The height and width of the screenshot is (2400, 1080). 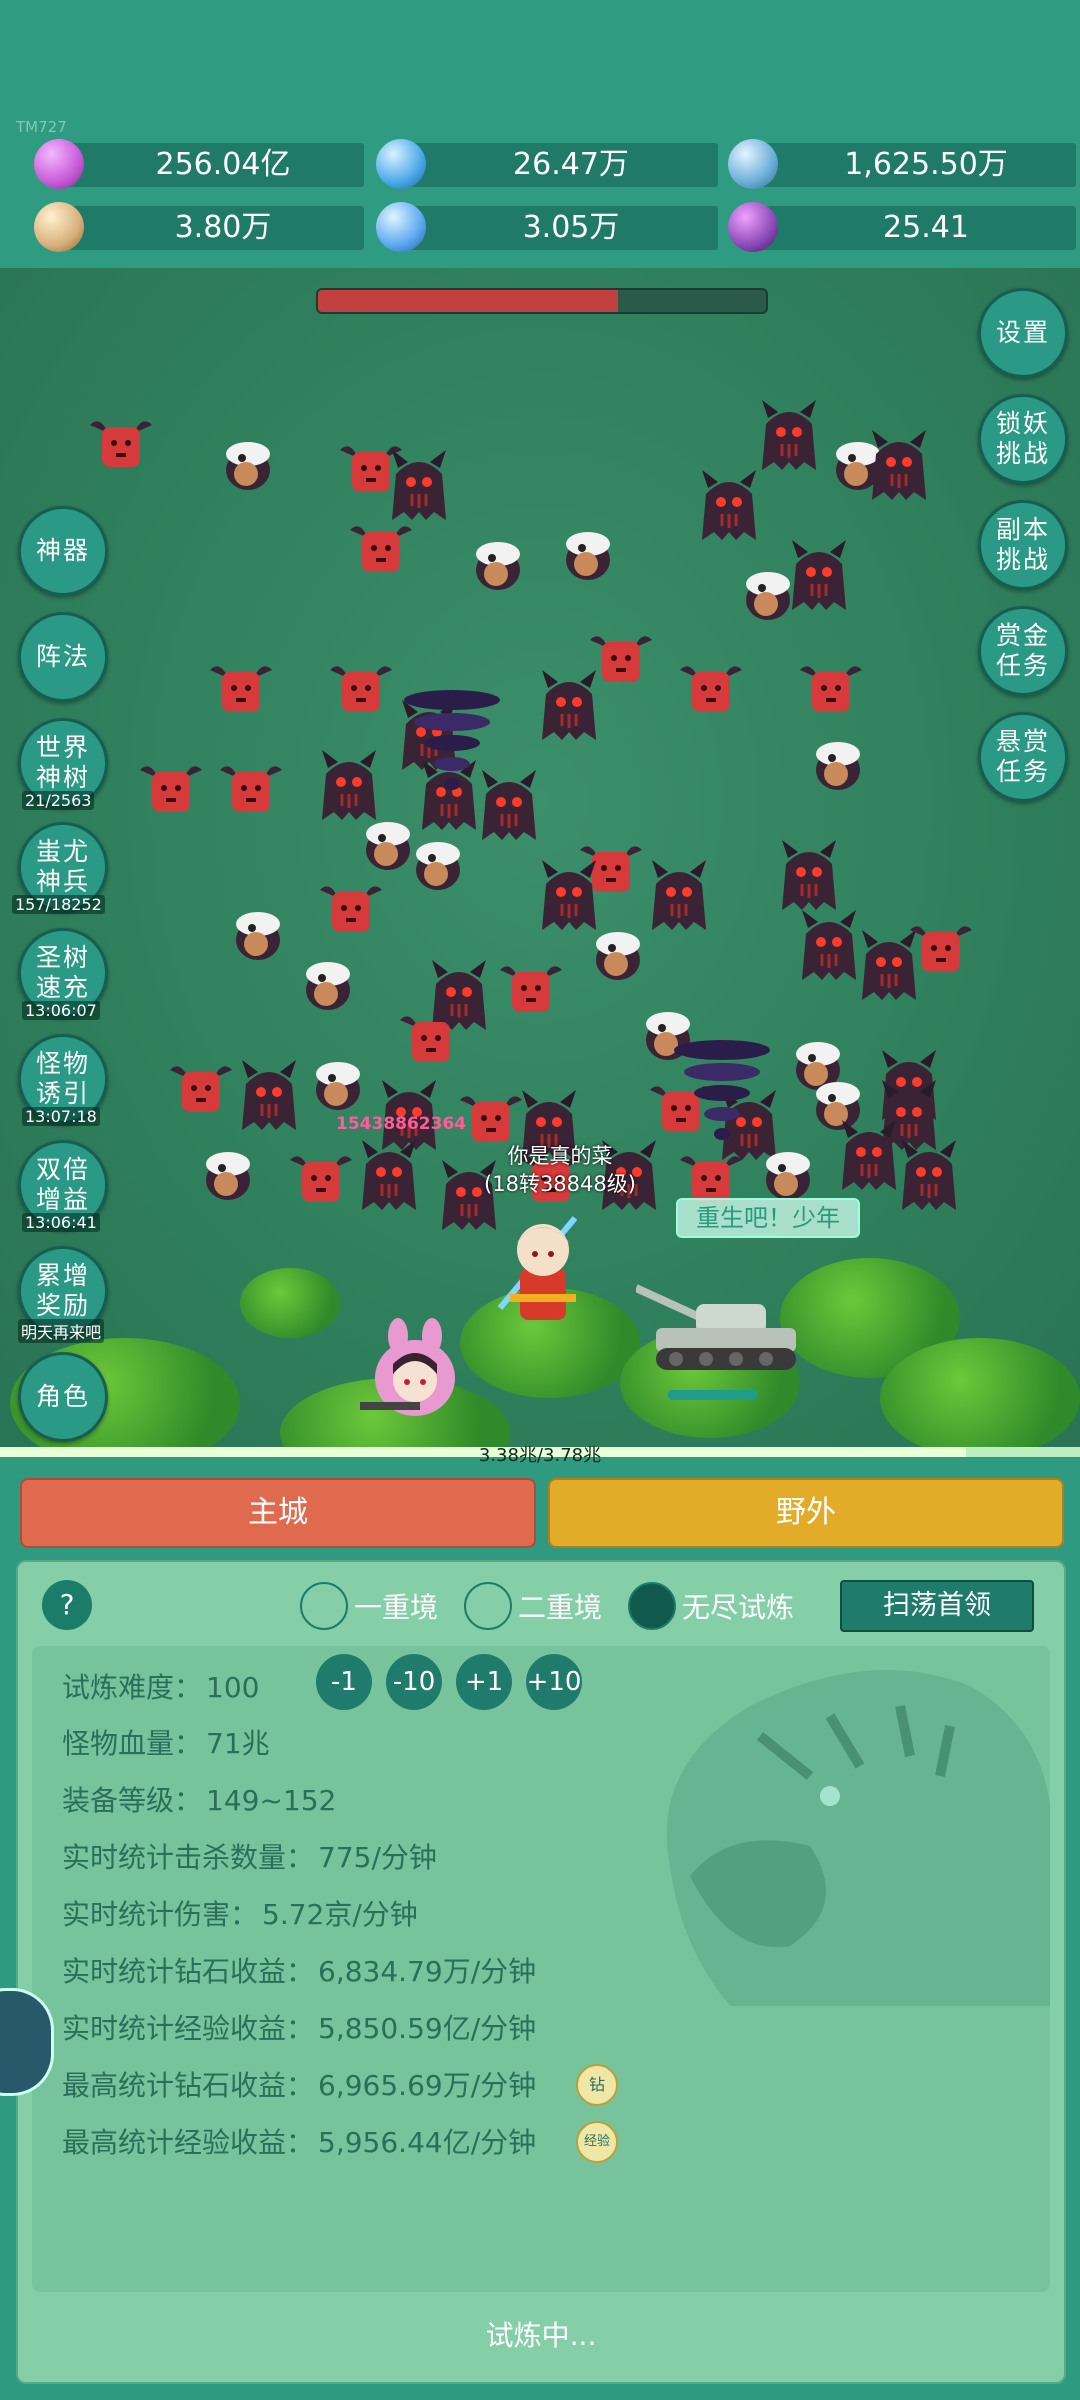 What do you see at coordinates (61, 1010) in the screenshot?
I see `holy-tree-timer: 13:06:07` at bounding box center [61, 1010].